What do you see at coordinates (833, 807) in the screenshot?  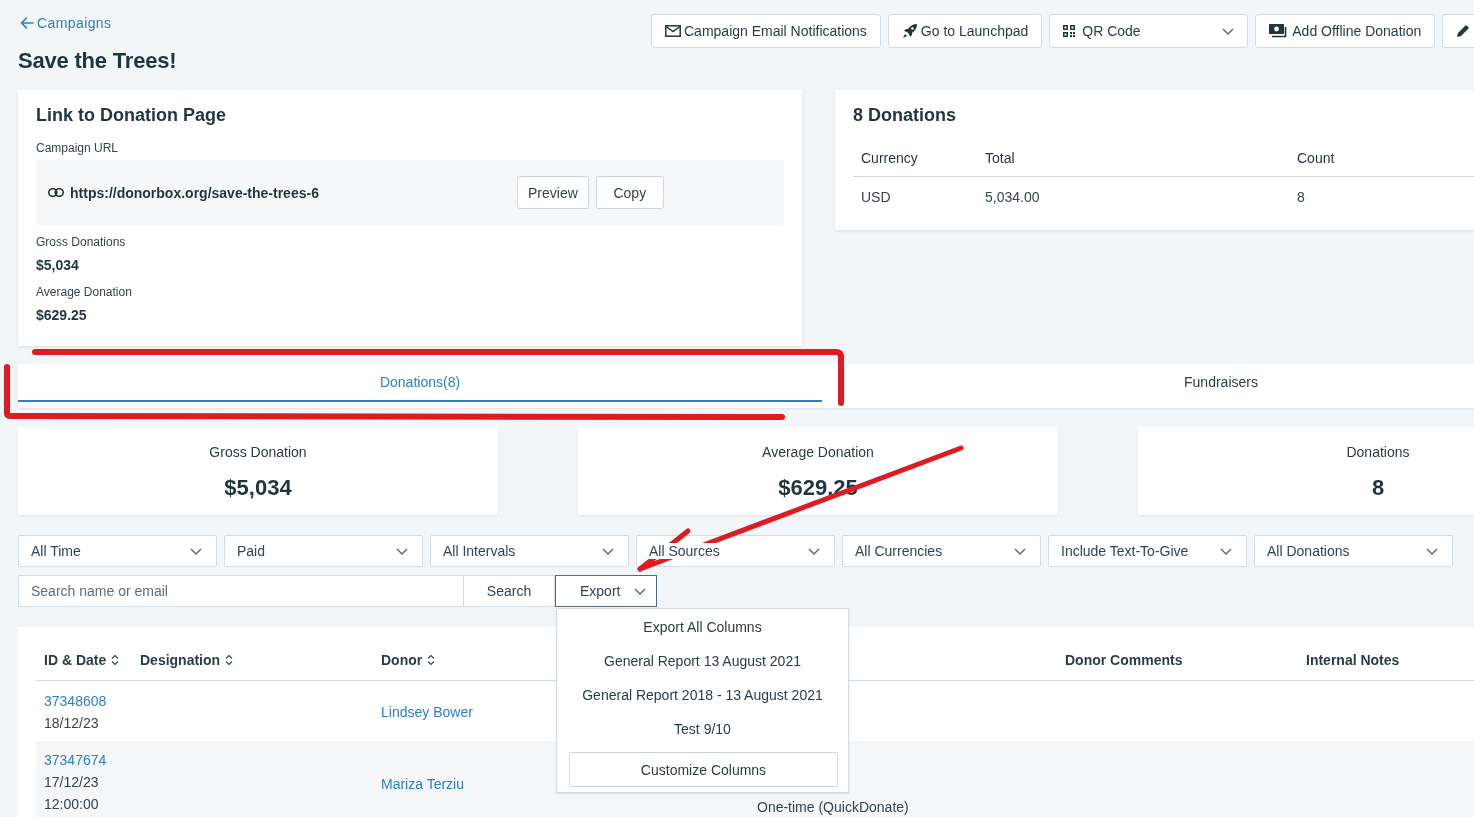 I see `table-cell: One-time (QuickDonate)` at bounding box center [833, 807].